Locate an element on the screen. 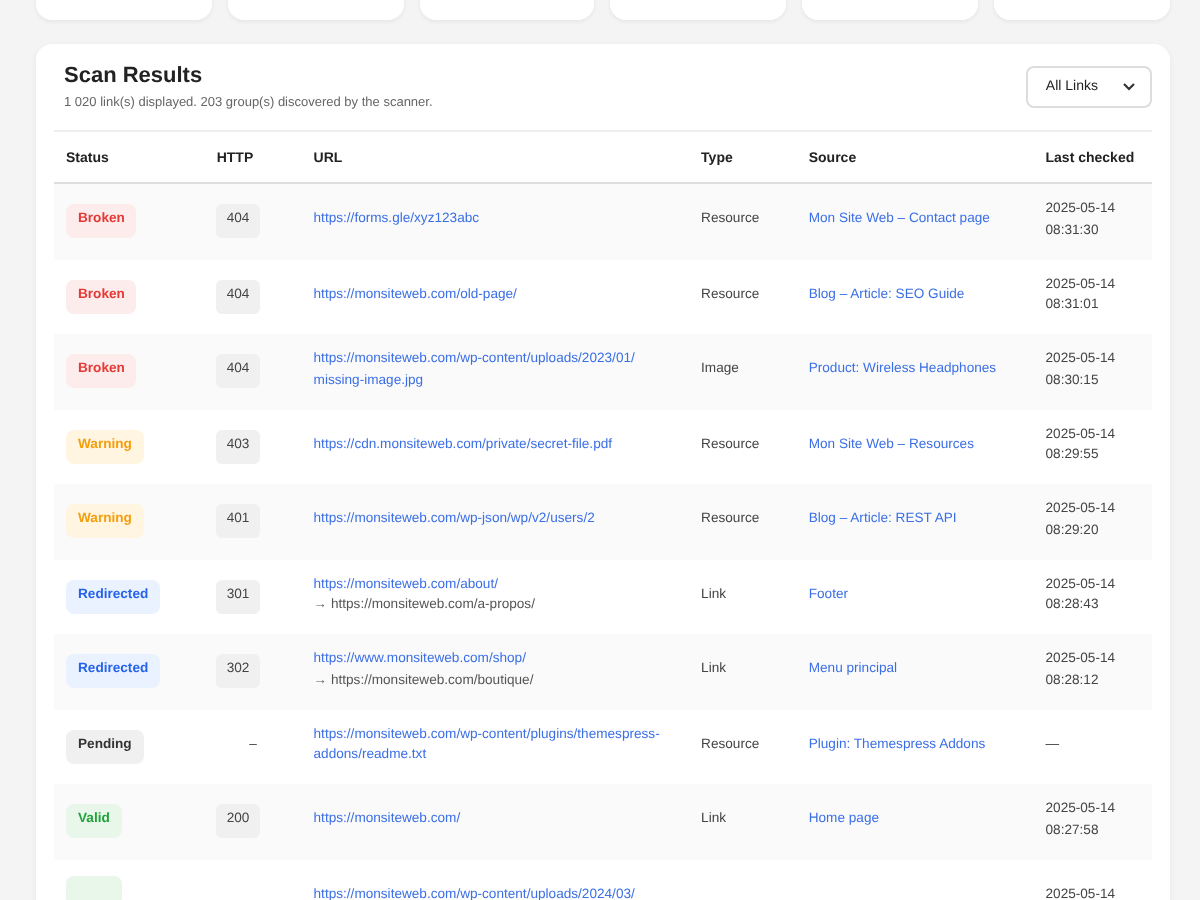  card-title: Scan Results is located at coordinates (134, 76).